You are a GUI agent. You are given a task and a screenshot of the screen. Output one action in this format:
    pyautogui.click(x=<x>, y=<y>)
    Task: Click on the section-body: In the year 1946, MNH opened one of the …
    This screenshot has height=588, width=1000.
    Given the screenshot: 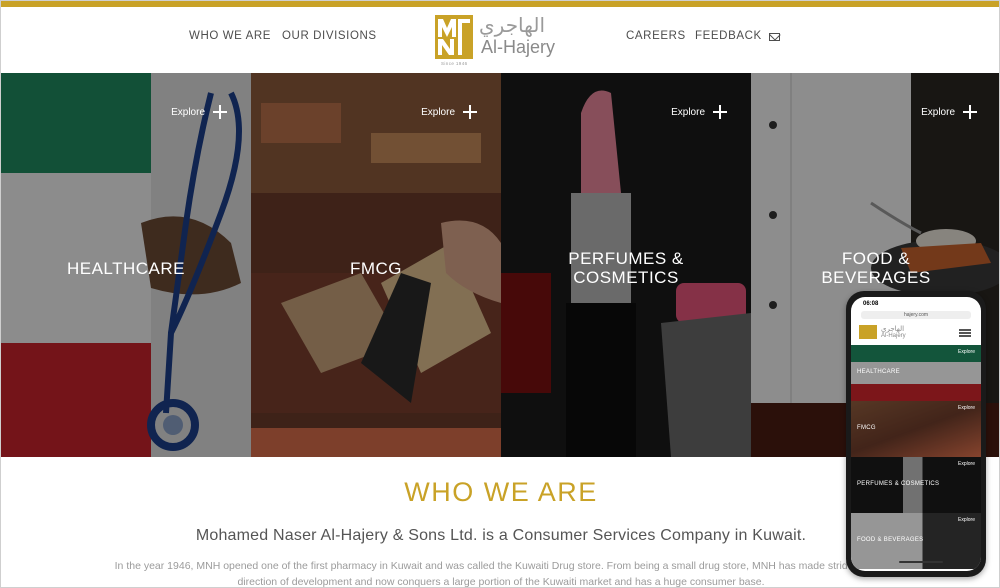 What is the action you would take?
    pyautogui.click(x=501, y=574)
    